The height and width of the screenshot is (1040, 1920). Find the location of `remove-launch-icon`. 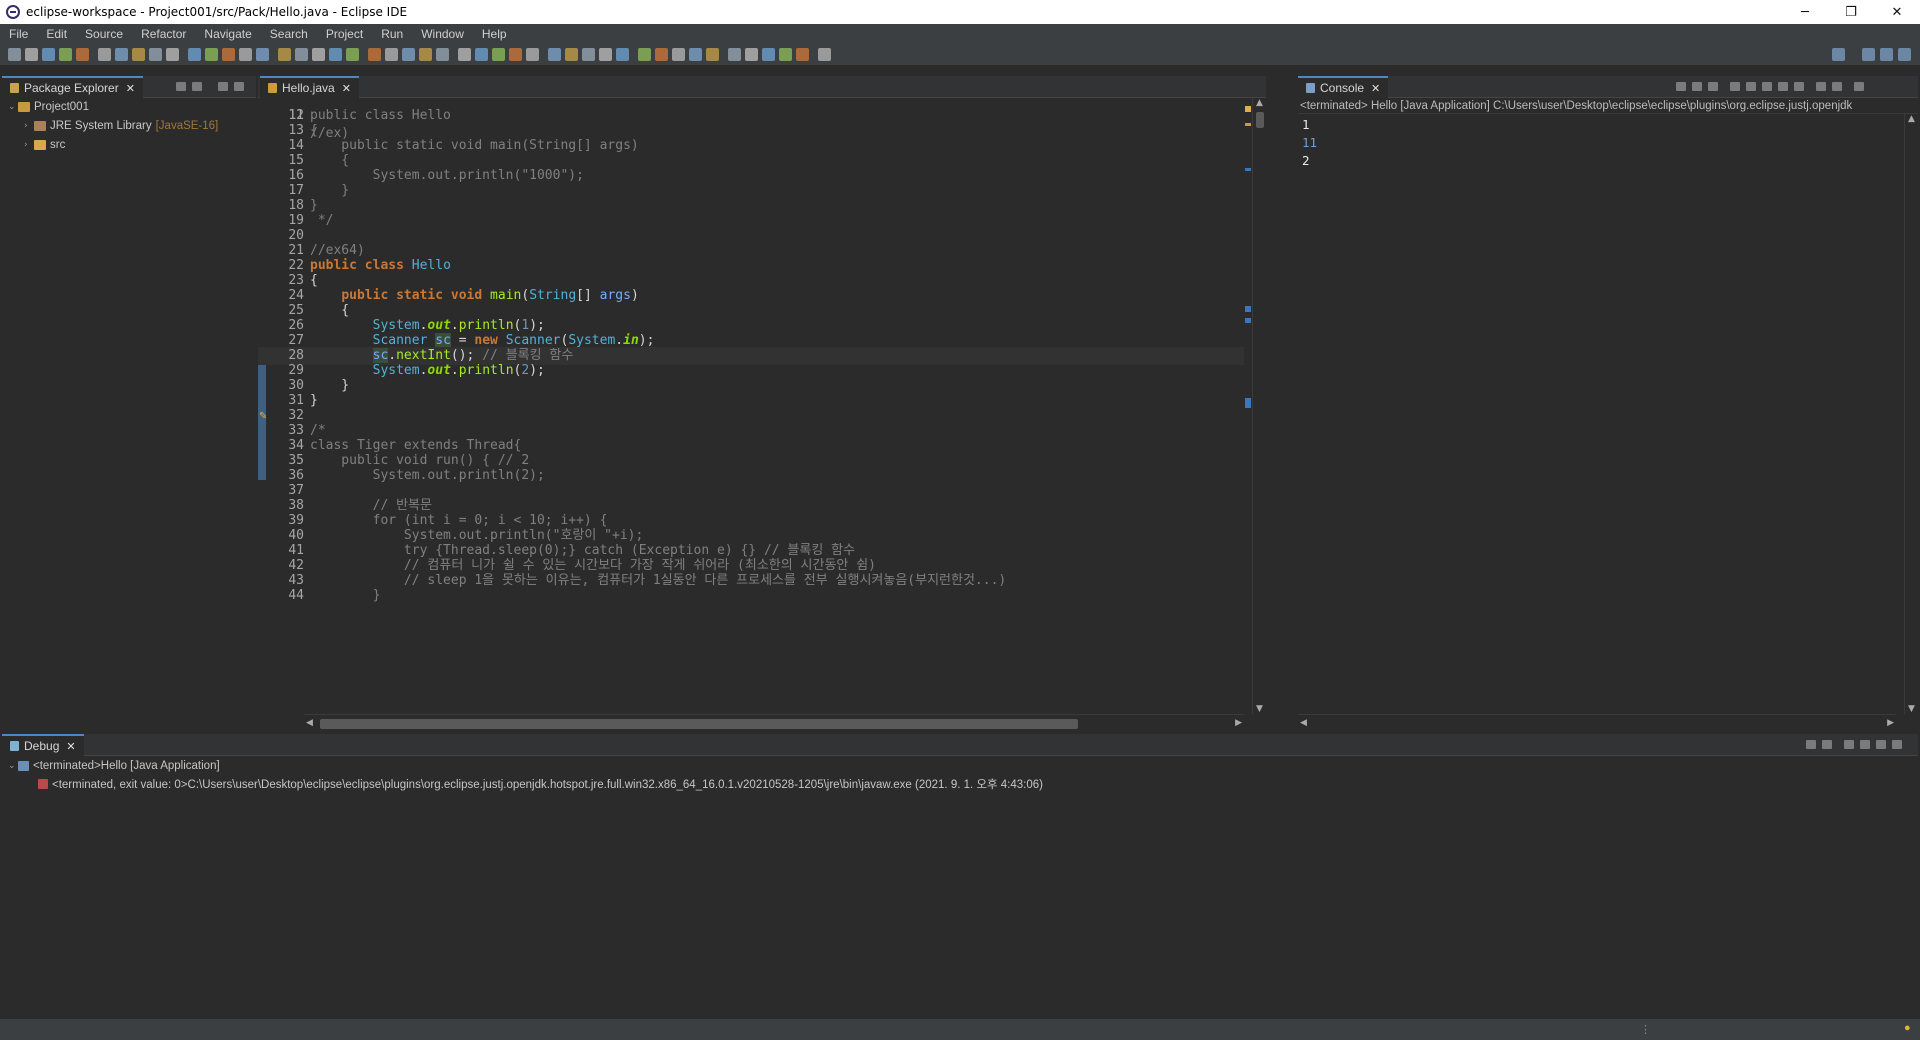

remove-launch-icon is located at coordinates (1697, 86).